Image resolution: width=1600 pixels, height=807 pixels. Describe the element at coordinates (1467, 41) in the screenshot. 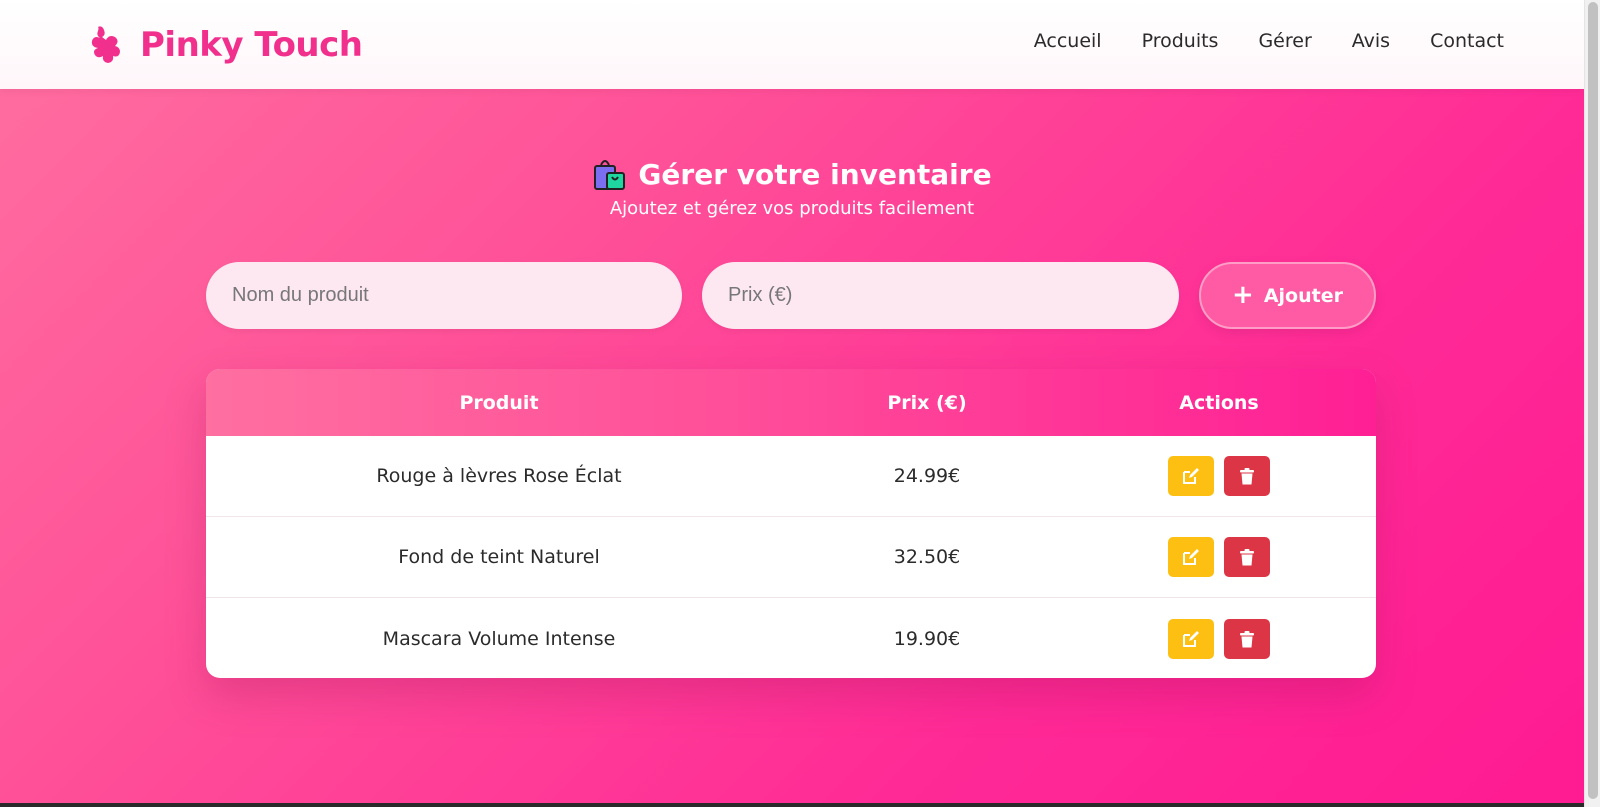

I see `nav-contact: Contact` at that location.